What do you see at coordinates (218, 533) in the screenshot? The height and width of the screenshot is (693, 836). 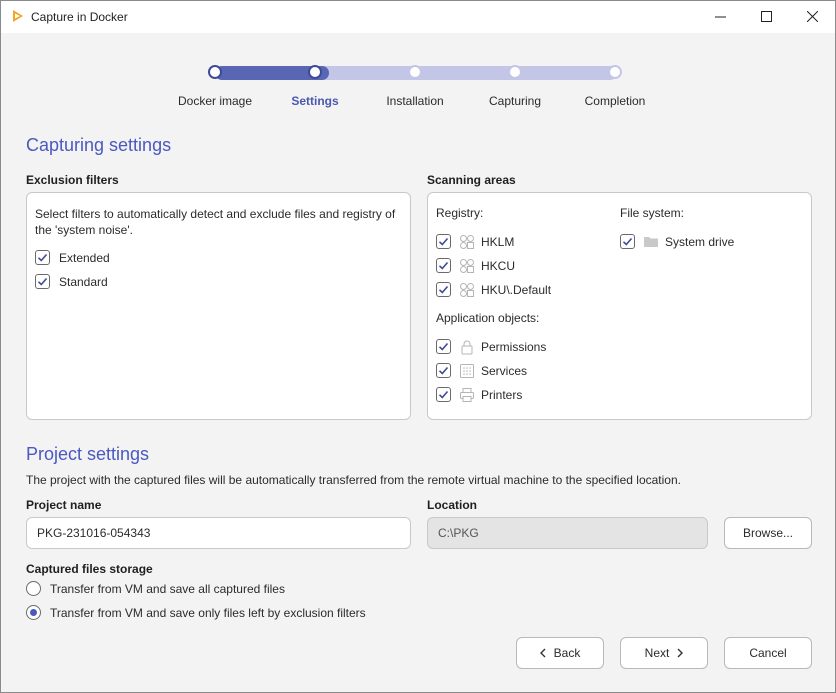 I see `project-name-input` at bounding box center [218, 533].